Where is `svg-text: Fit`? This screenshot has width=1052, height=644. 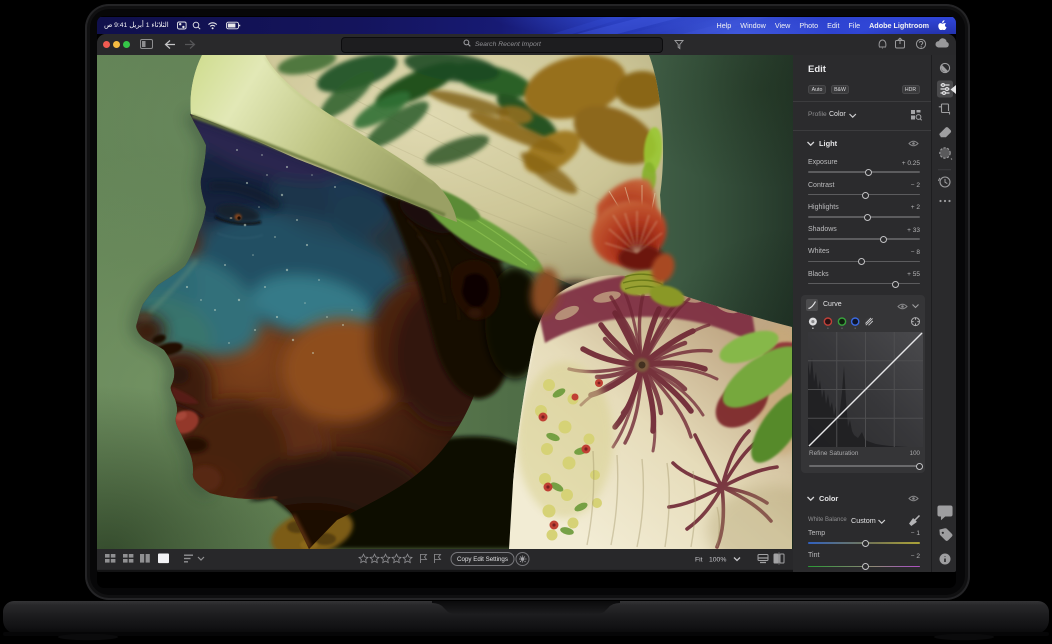
svg-text: Fit is located at coordinates (699, 559).